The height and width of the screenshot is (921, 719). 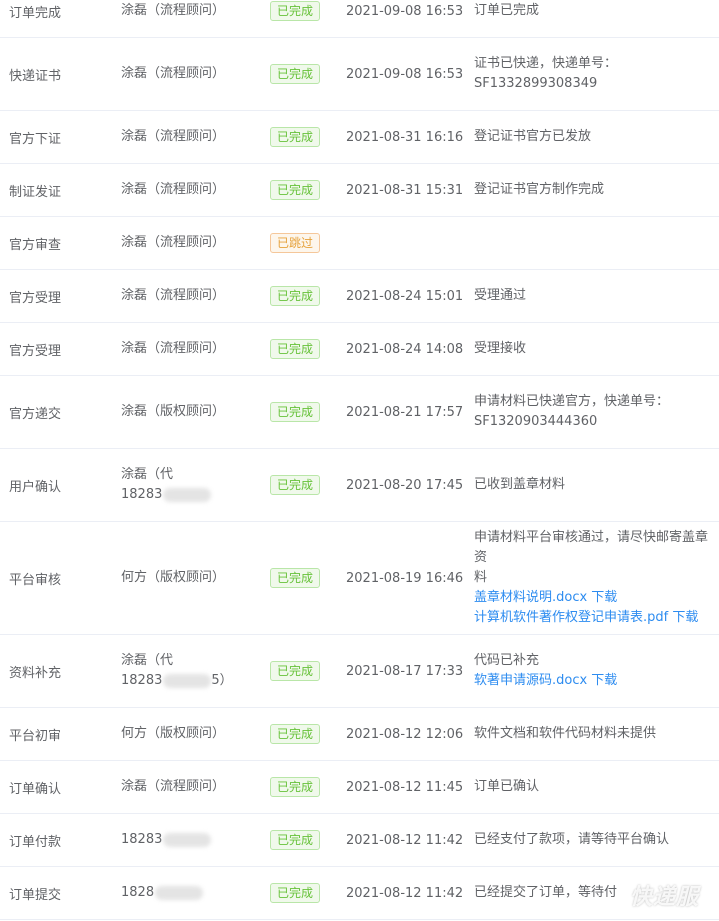 I want to click on table-row: 订单确认 涂磊（流程顾问） 已完成 2021-08-12 11:45 订单已确认, so click(x=359, y=787).